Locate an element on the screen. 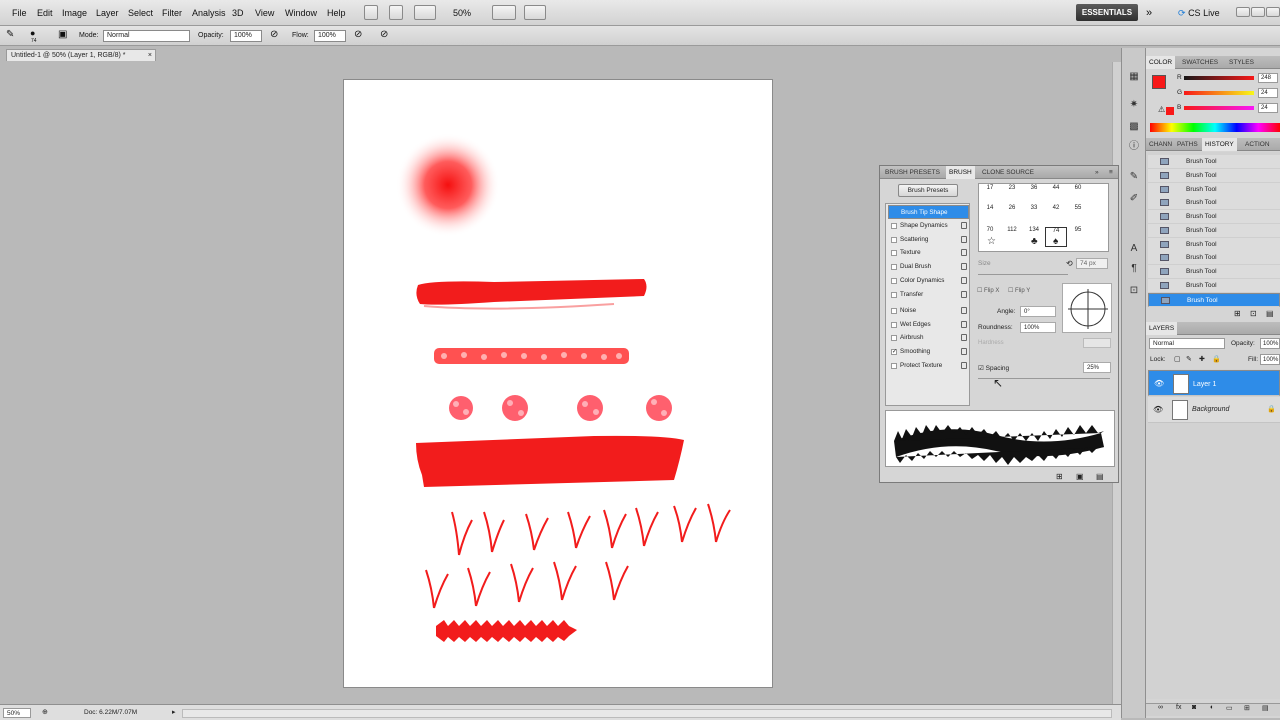  tip-33: 33 is located at coordinates (1034, 215).